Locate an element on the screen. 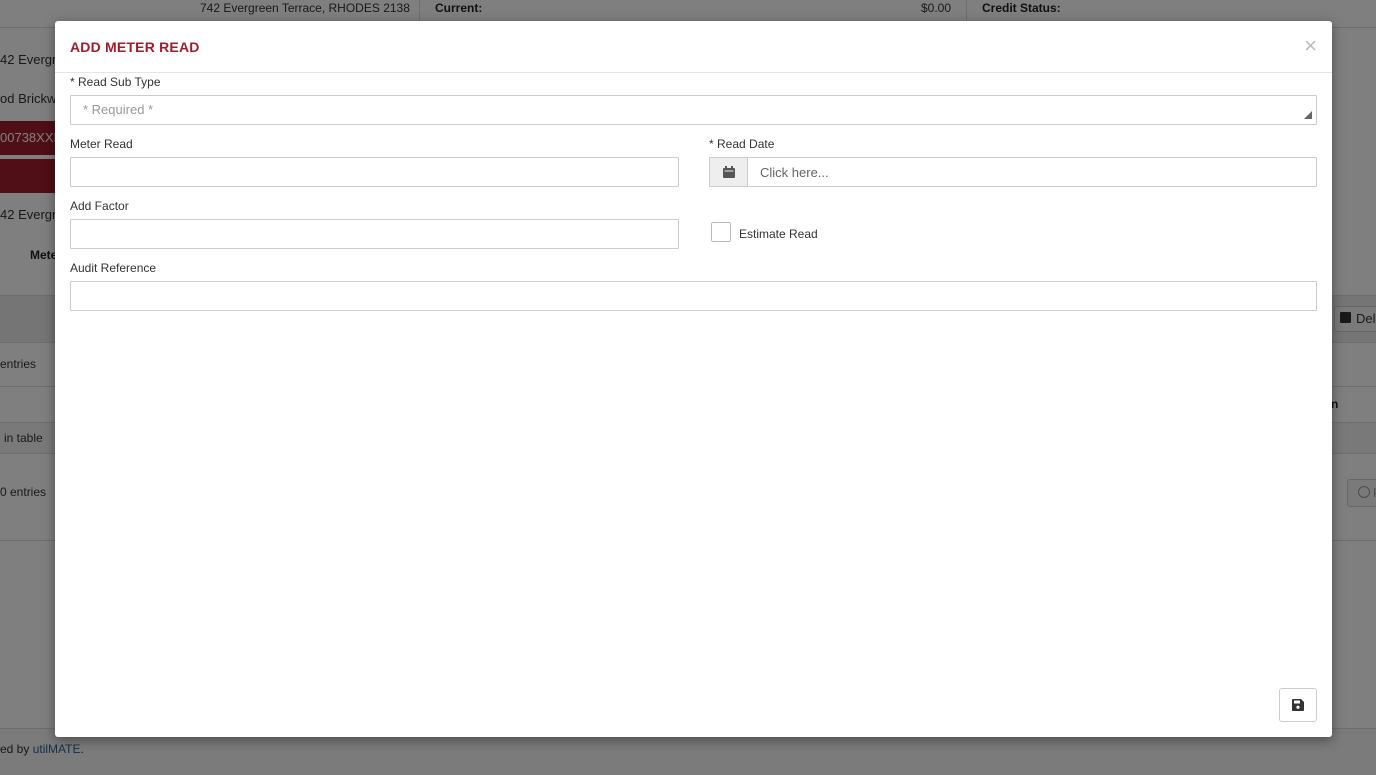 This screenshot has height=775, width=1376. read-date-field is located at coordinates (1013, 172).